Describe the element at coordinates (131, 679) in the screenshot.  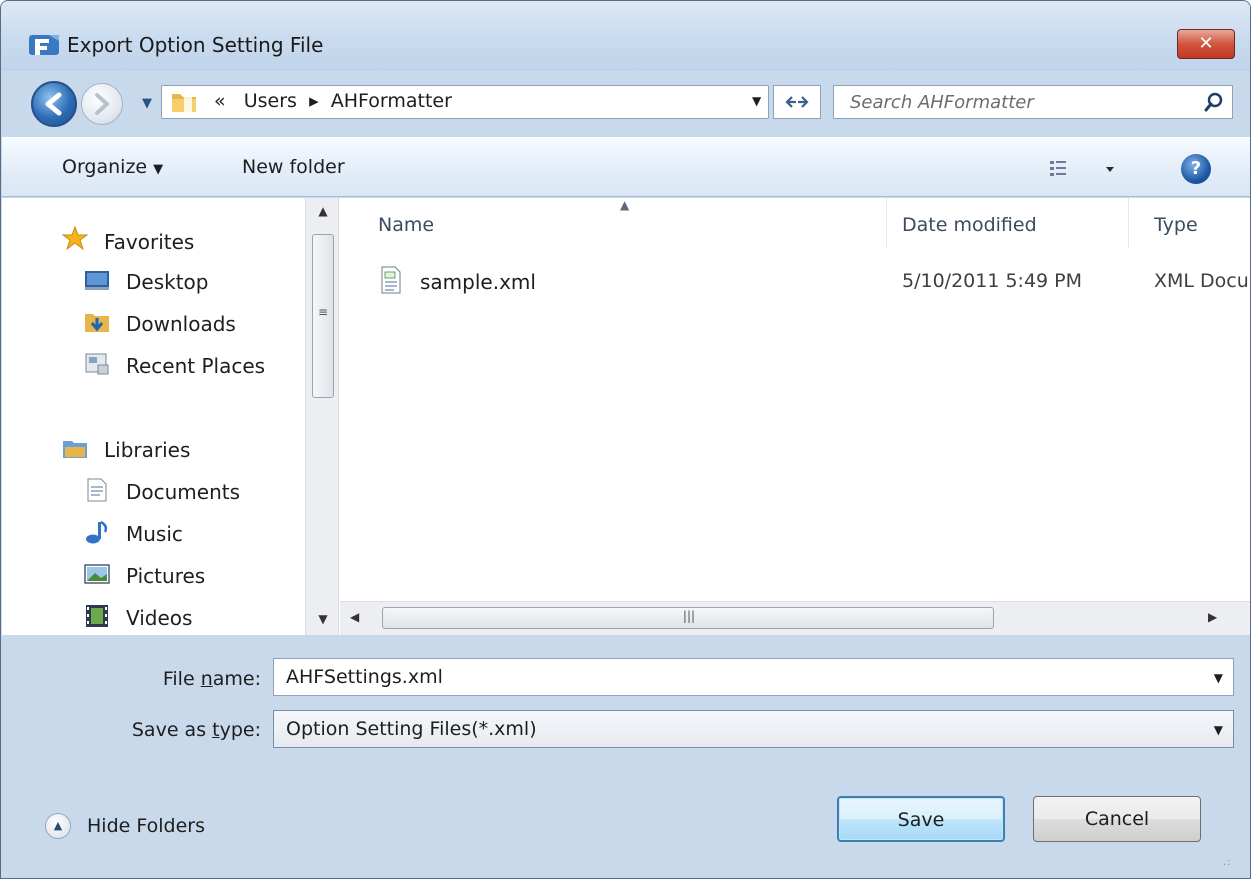
I see `file-name-label: File name:` at that location.